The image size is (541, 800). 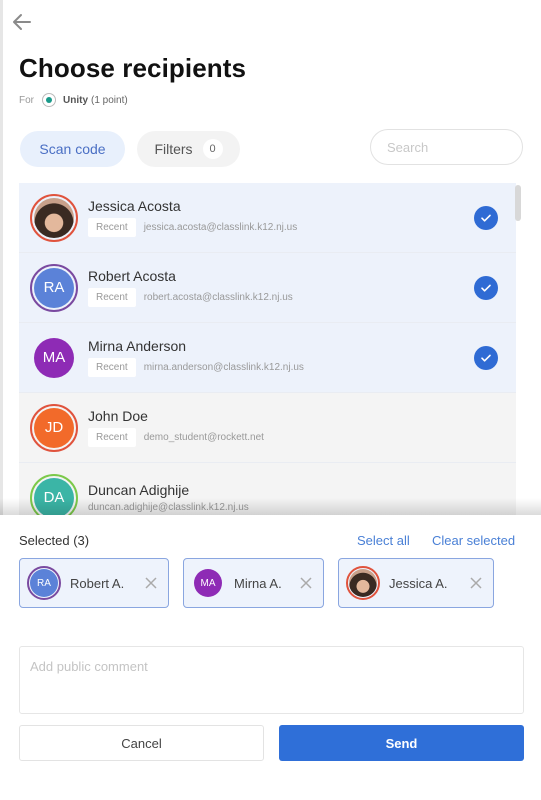 I want to click on clear-selected-link: Clear selected, so click(x=473, y=540).